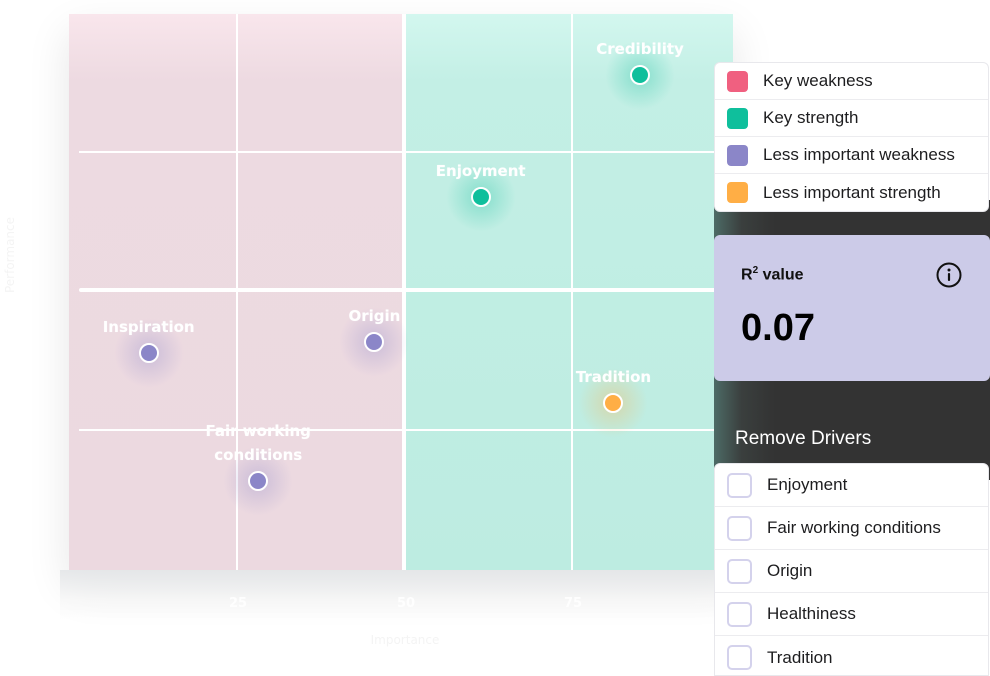 The width and height of the screenshot is (990, 676). Describe the element at coordinates (613, 403) in the screenshot. I see `data-point-tradition` at that location.